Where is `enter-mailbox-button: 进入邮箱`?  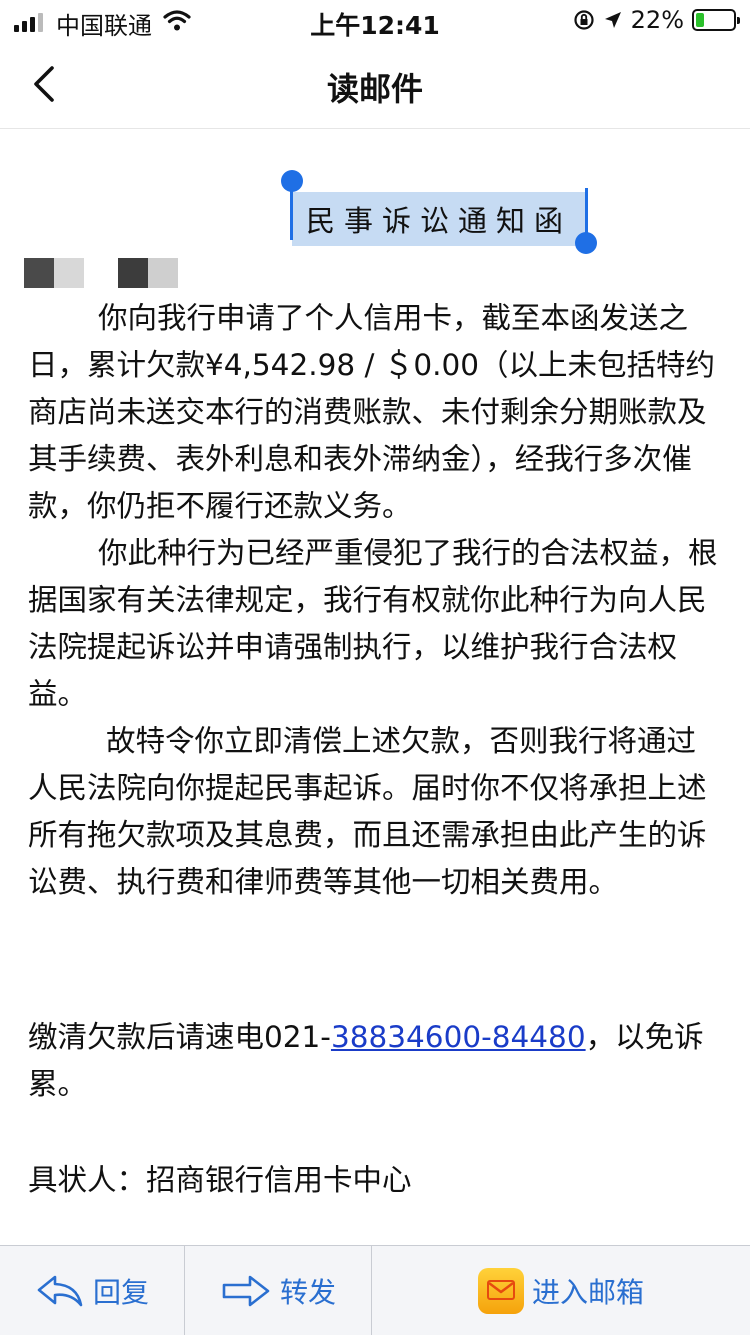 enter-mailbox-button: 进入邮箱 is located at coordinates (561, 1290).